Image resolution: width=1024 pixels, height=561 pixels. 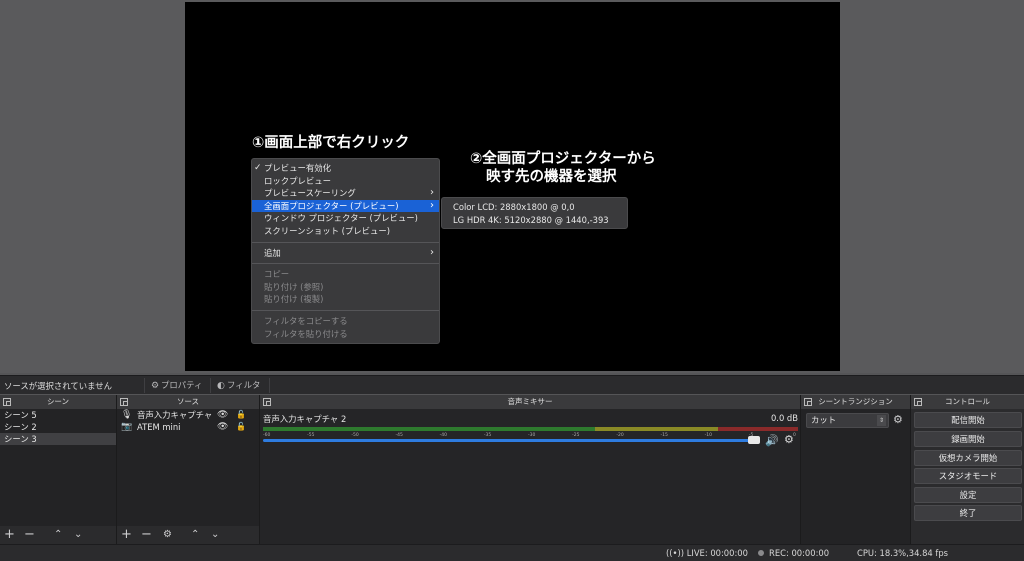 What do you see at coordinates (399, 435) in the screenshot?
I see `meter-tick-label: -45` at bounding box center [399, 435].